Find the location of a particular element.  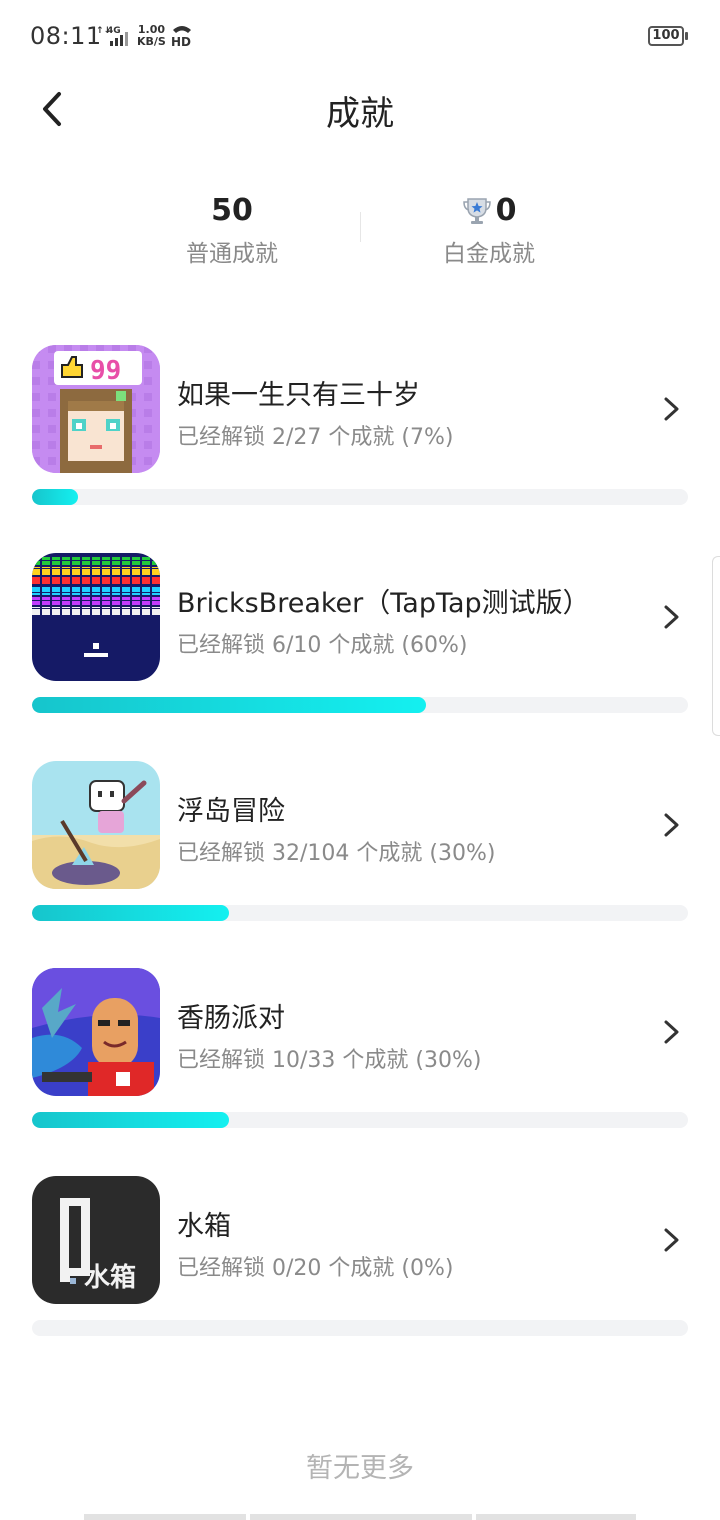

game-row: 香肠派对 已经解锁 10/33 个成就 (30%) is located at coordinates (360, 1068).